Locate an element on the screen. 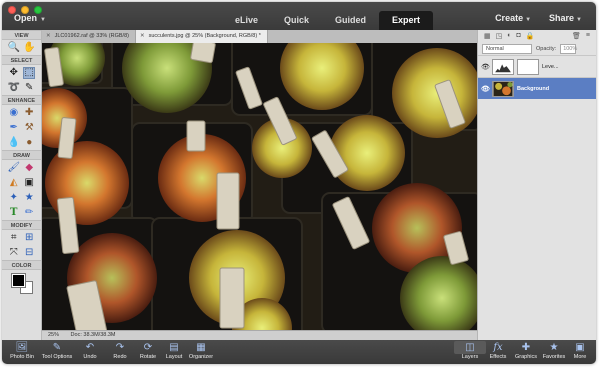 The width and height of the screenshot is (600, 368). create-label: Create is located at coordinates (509, 18).